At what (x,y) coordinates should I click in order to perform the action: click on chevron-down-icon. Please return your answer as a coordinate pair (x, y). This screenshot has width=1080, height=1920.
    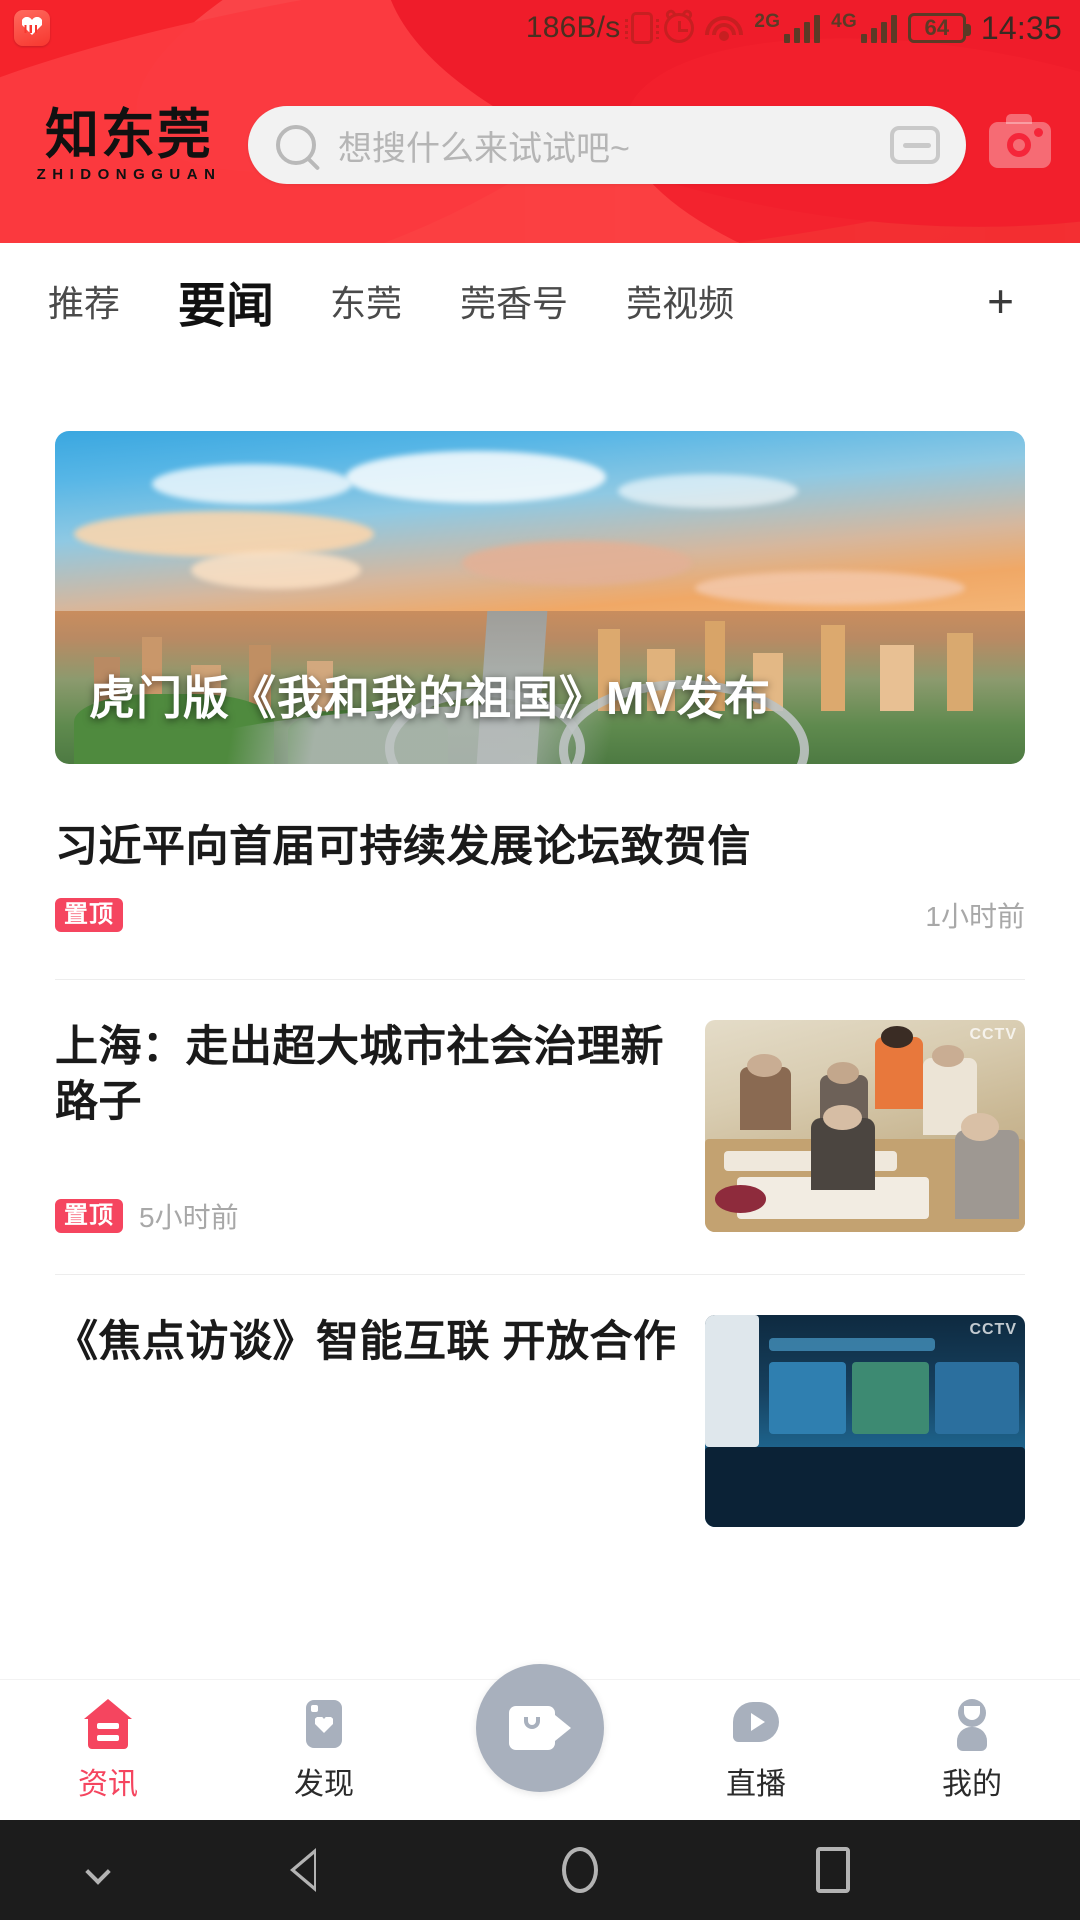
    Looking at the image, I should click on (100, 1870).